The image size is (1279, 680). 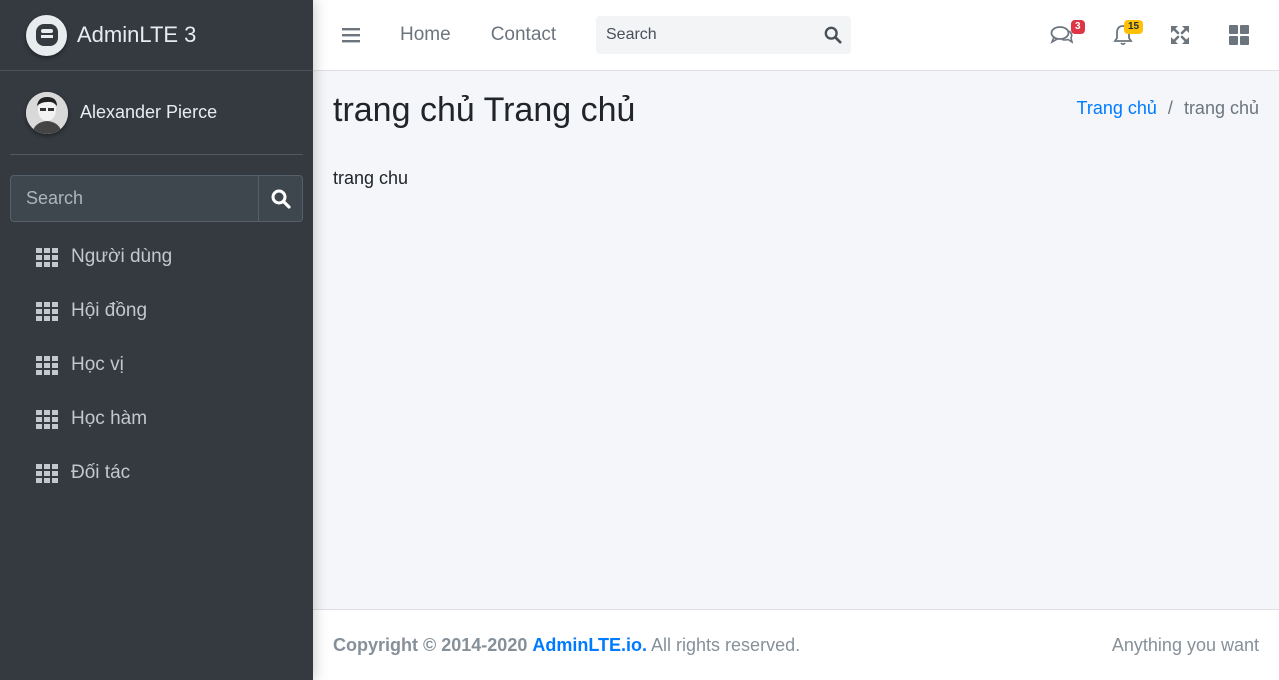 What do you see at coordinates (156, 419) in the screenshot?
I see `sidebar-item-hoc-ham: Học hàm` at bounding box center [156, 419].